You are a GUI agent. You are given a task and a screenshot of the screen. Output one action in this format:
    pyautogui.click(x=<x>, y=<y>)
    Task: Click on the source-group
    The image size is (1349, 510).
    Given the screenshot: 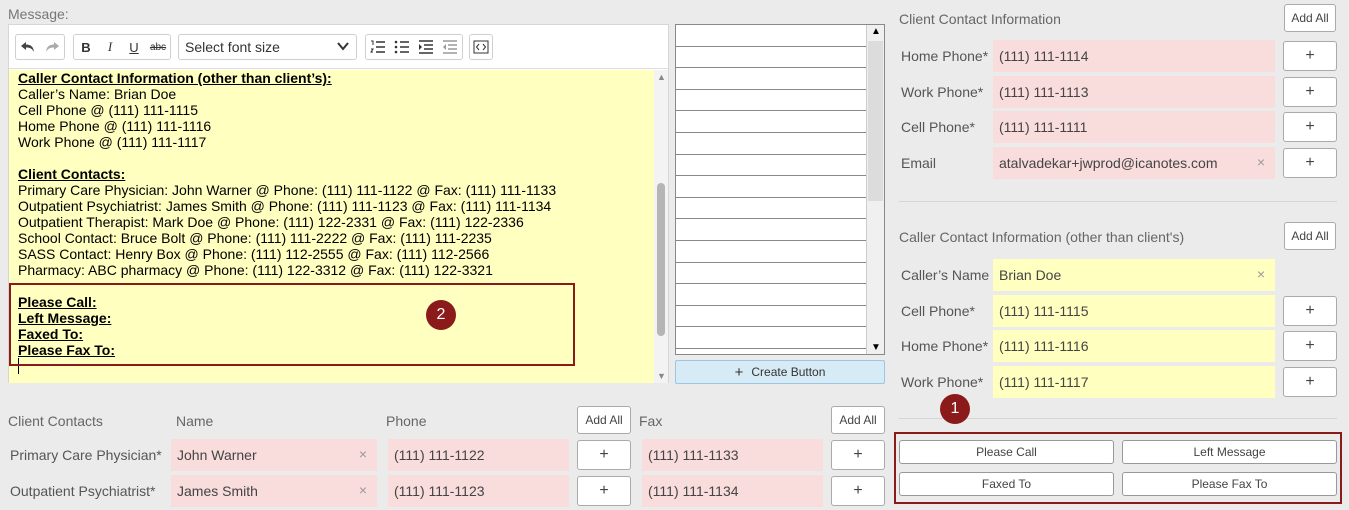 What is the action you would take?
    pyautogui.click(x=481, y=47)
    